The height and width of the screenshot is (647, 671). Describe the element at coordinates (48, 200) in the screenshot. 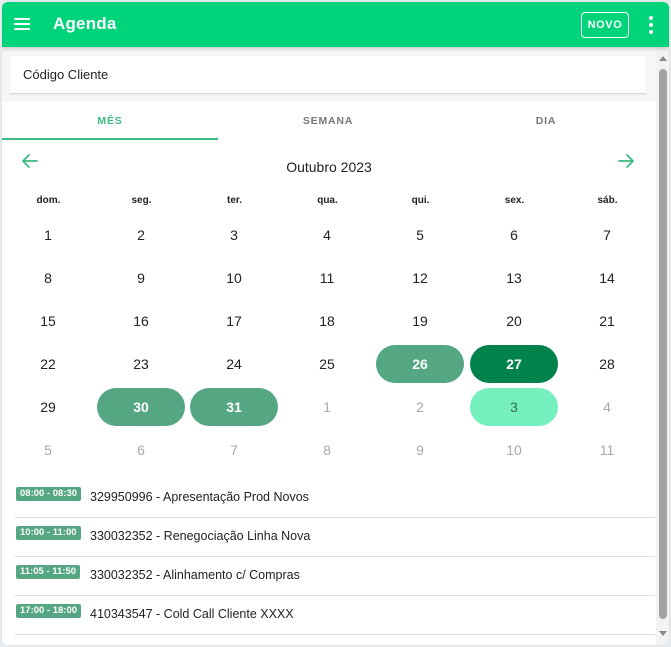

I see `weekday-label: dom.` at that location.